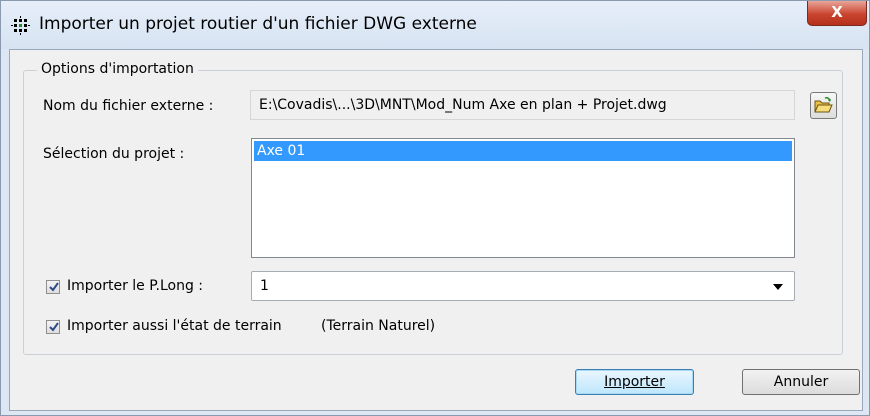  Describe the element at coordinates (778, 287) in the screenshot. I see `dropdown-arrow-icon` at that location.